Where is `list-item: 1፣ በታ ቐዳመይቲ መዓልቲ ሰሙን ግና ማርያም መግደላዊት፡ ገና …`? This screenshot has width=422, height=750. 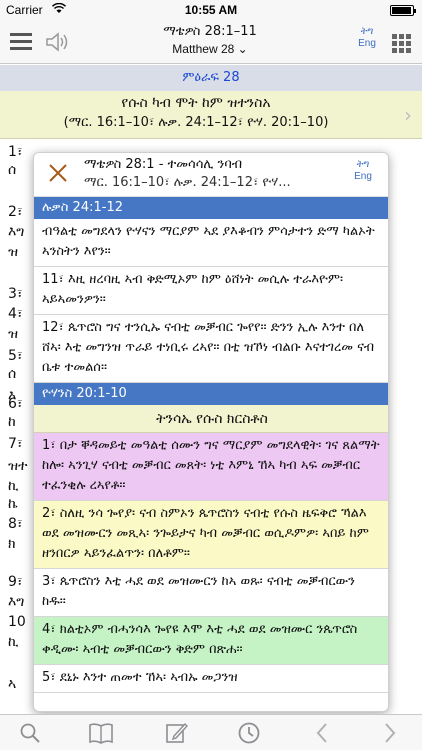 list-item: 1፣ በታ ቐዳመይቲ መዓልቲ ሰሙን ግና ማርያም መግደላዊት፡ ገና … is located at coordinates (211, 467).